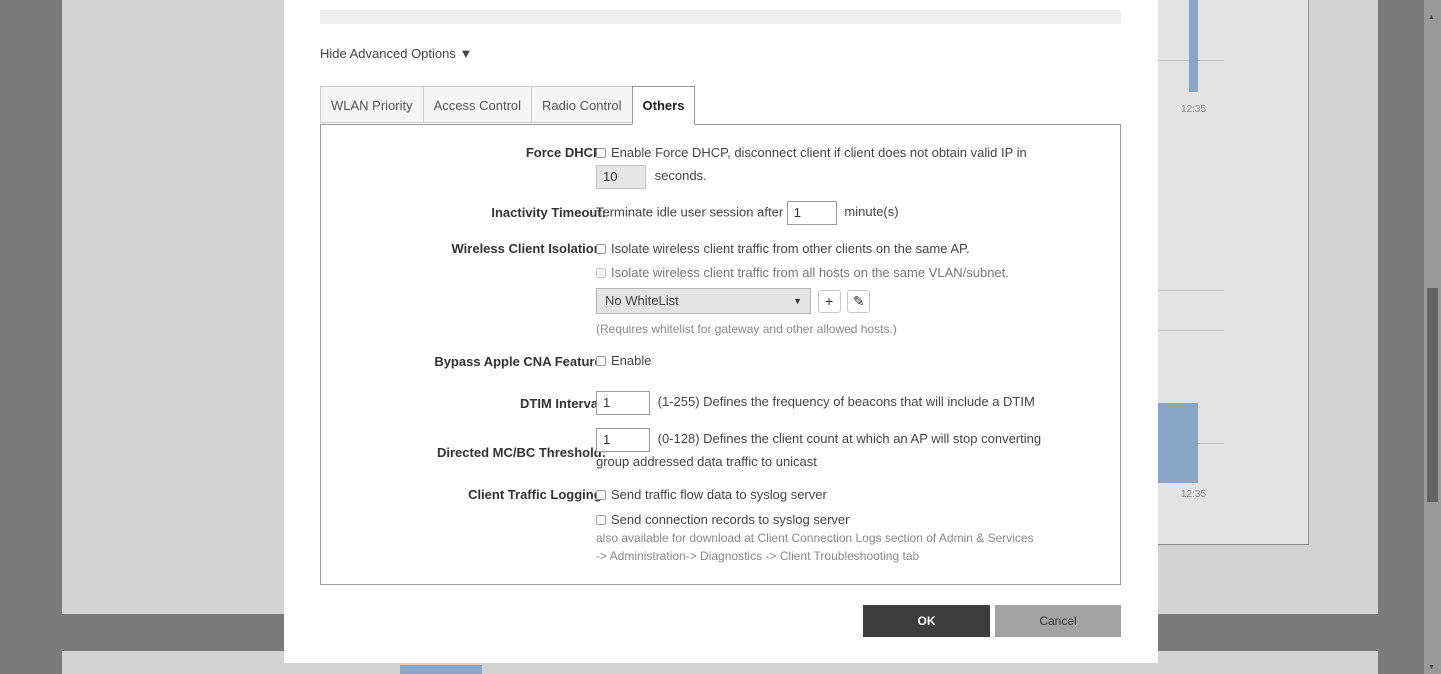  I want to click on connection-records-option: Send connection records to syslog server, so click(722, 519).